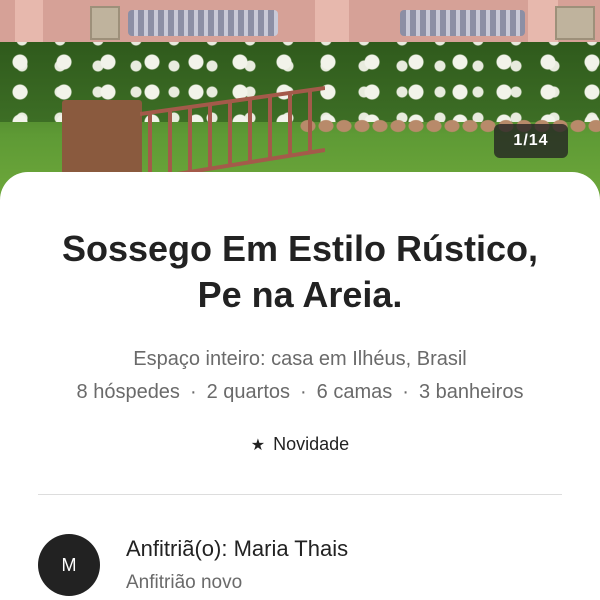 The width and height of the screenshot is (600, 600). I want to click on host-status: Anfitrião novo, so click(184, 582).